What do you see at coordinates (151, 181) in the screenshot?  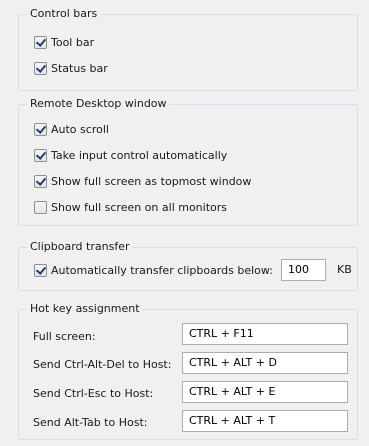 I see `fullscreen-topmost-label: Show full screen as topmost window` at bounding box center [151, 181].